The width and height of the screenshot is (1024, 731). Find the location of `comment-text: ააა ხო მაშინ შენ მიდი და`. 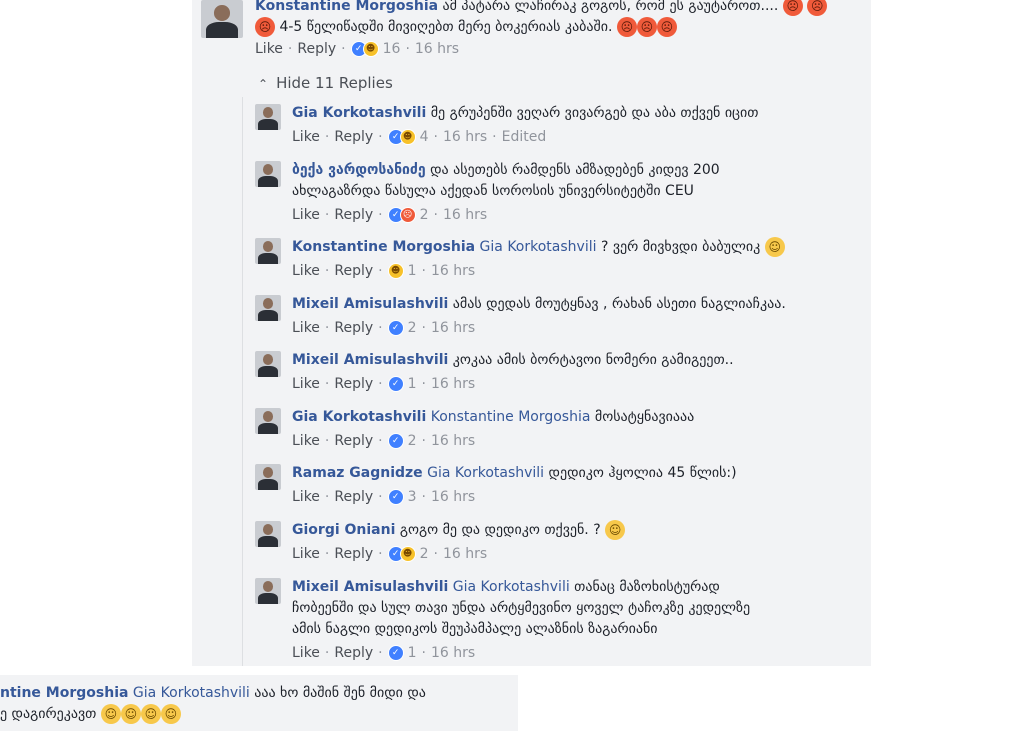

comment-text: ააა ხო მაშინ შენ მიდი და is located at coordinates (340, 693).